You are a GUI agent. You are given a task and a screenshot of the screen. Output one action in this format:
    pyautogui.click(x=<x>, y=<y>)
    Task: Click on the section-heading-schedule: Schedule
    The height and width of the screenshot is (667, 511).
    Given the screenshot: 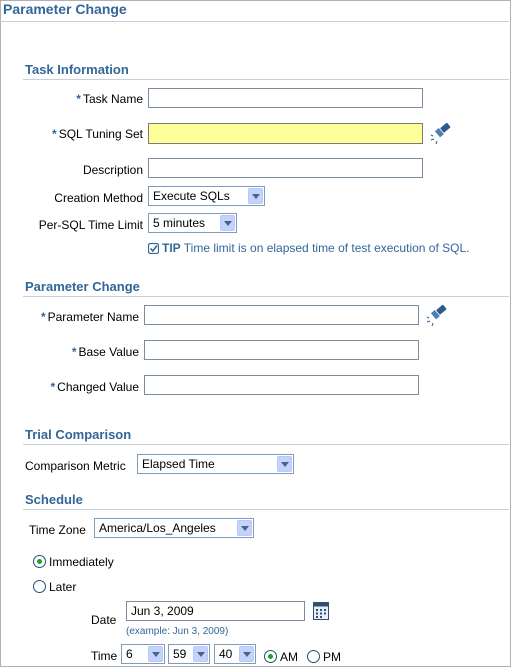 What is the action you would take?
    pyautogui.click(x=54, y=499)
    